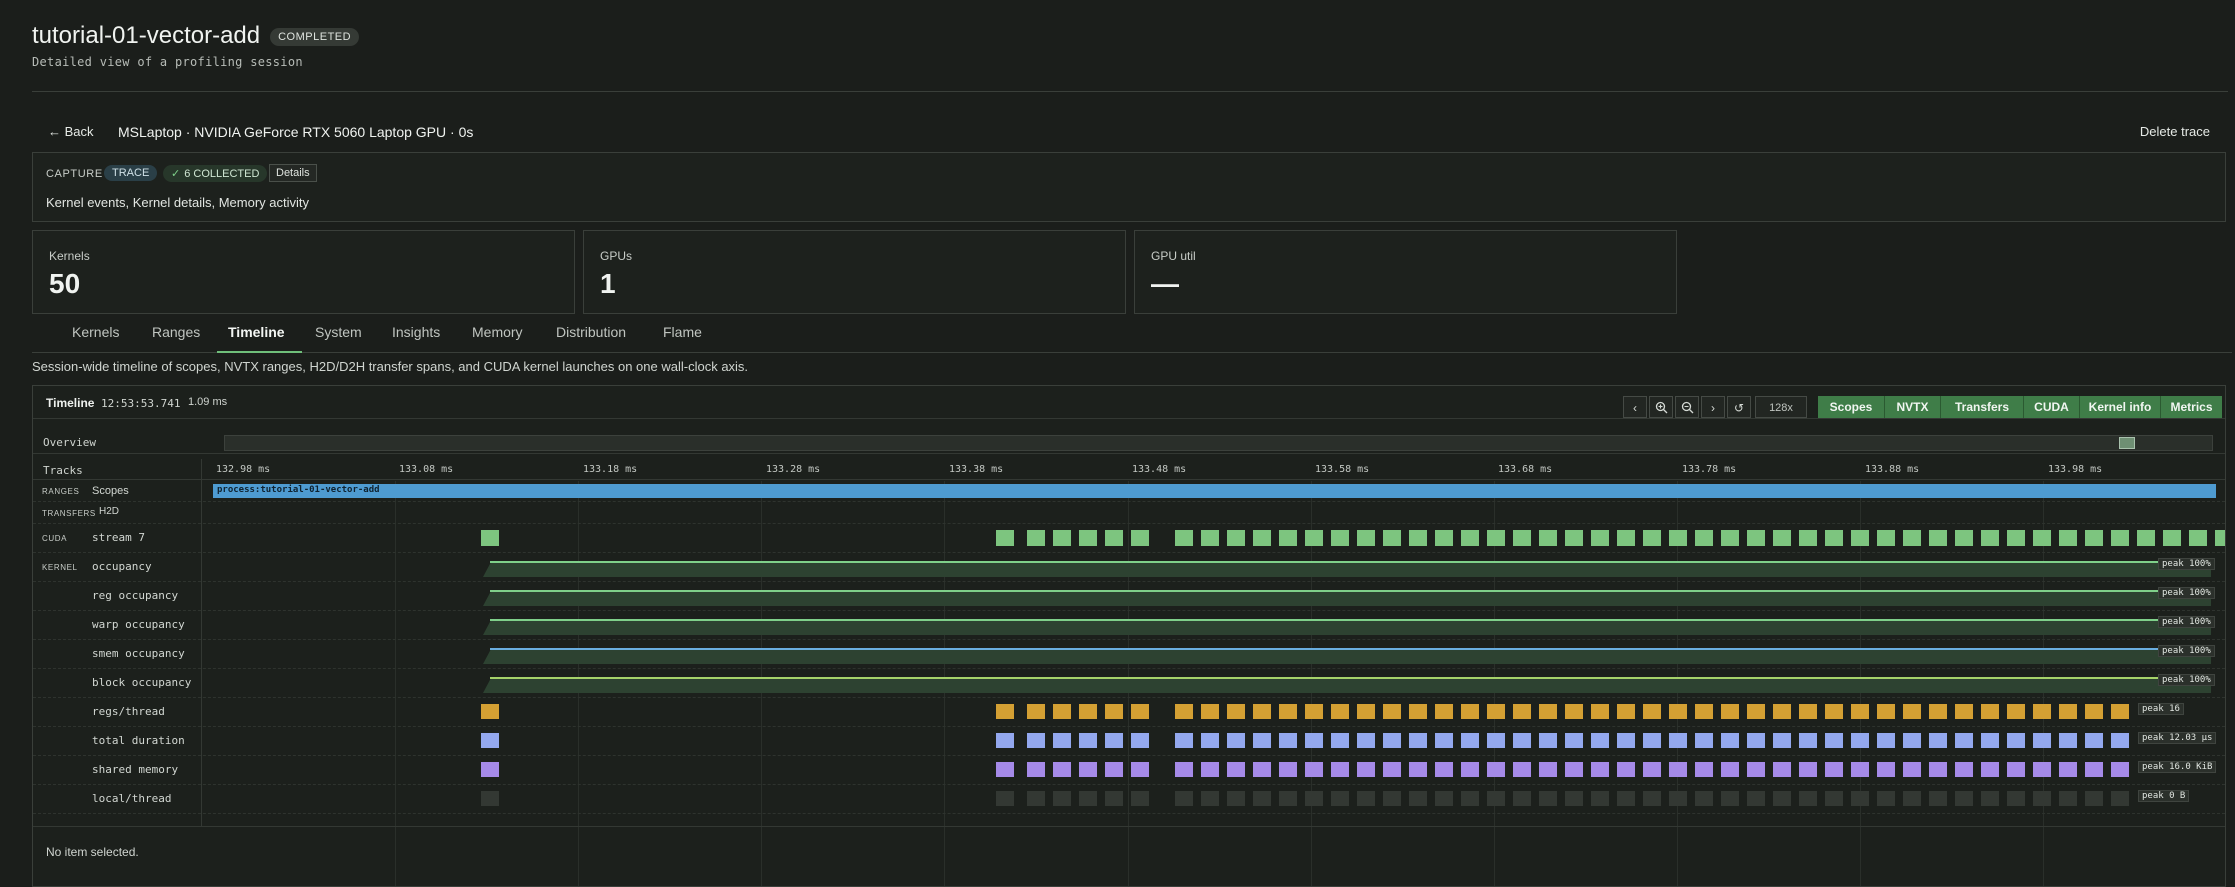  I want to click on toggle-cuda: CUDA, so click(2052, 407).